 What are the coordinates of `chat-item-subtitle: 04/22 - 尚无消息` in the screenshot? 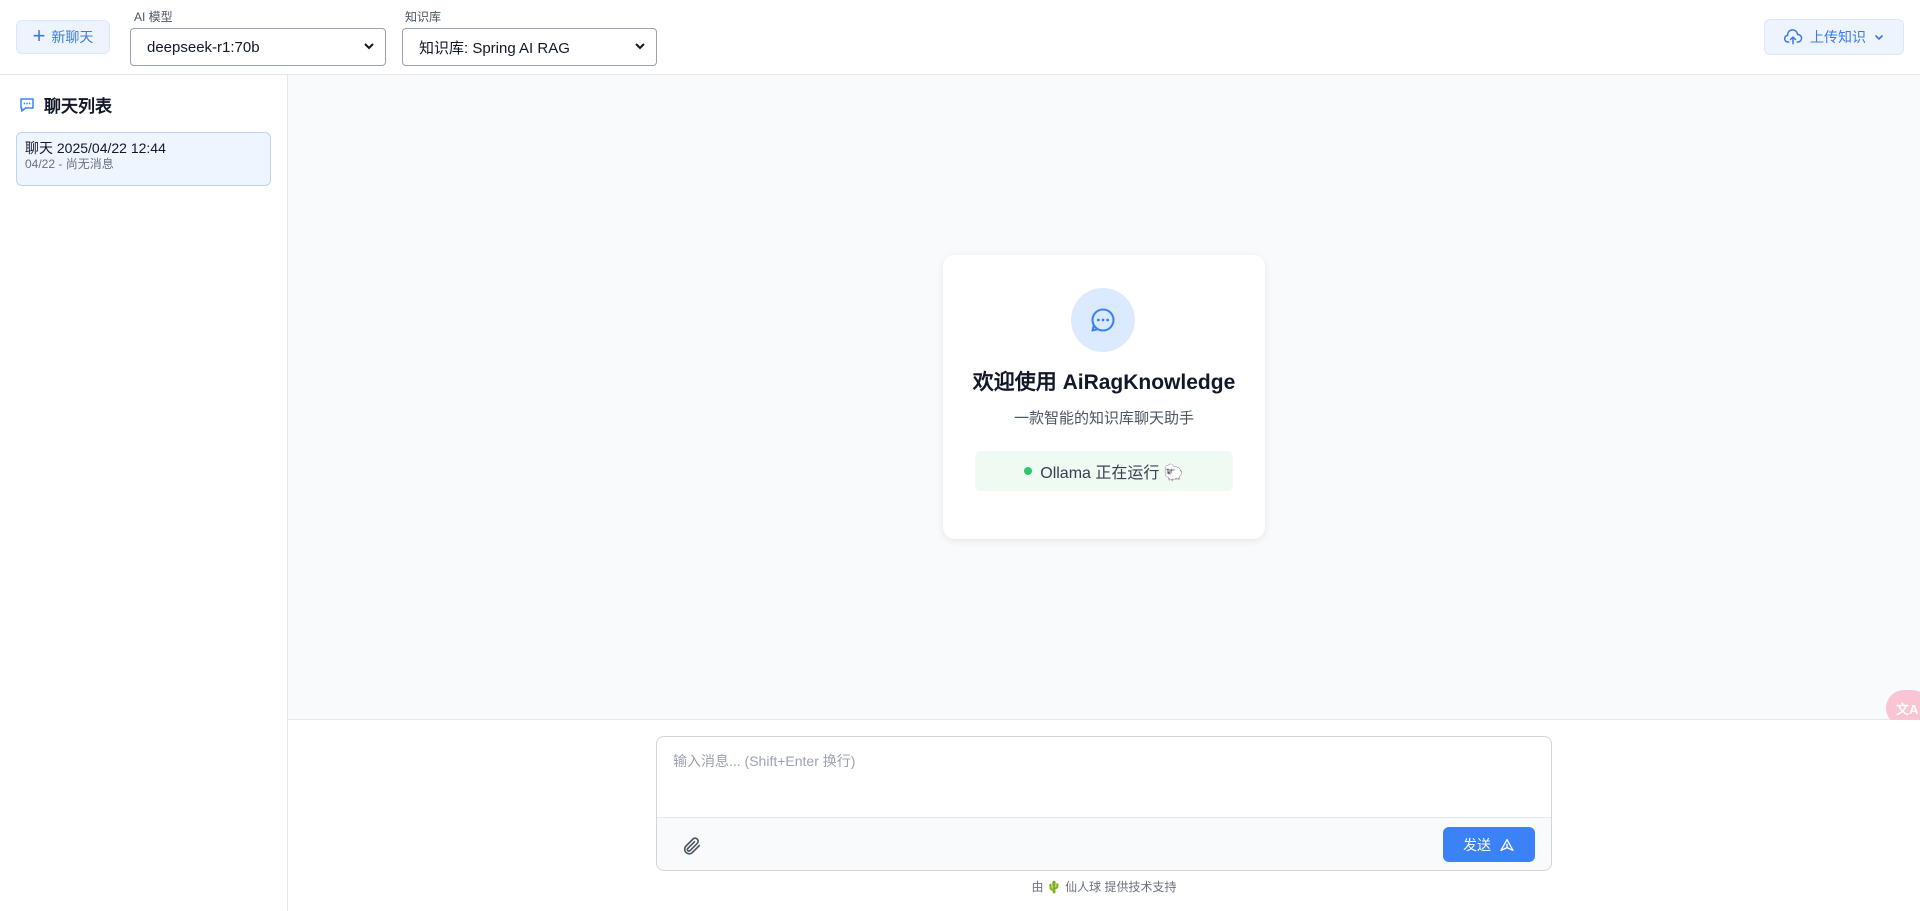 It's located at (69, 164).